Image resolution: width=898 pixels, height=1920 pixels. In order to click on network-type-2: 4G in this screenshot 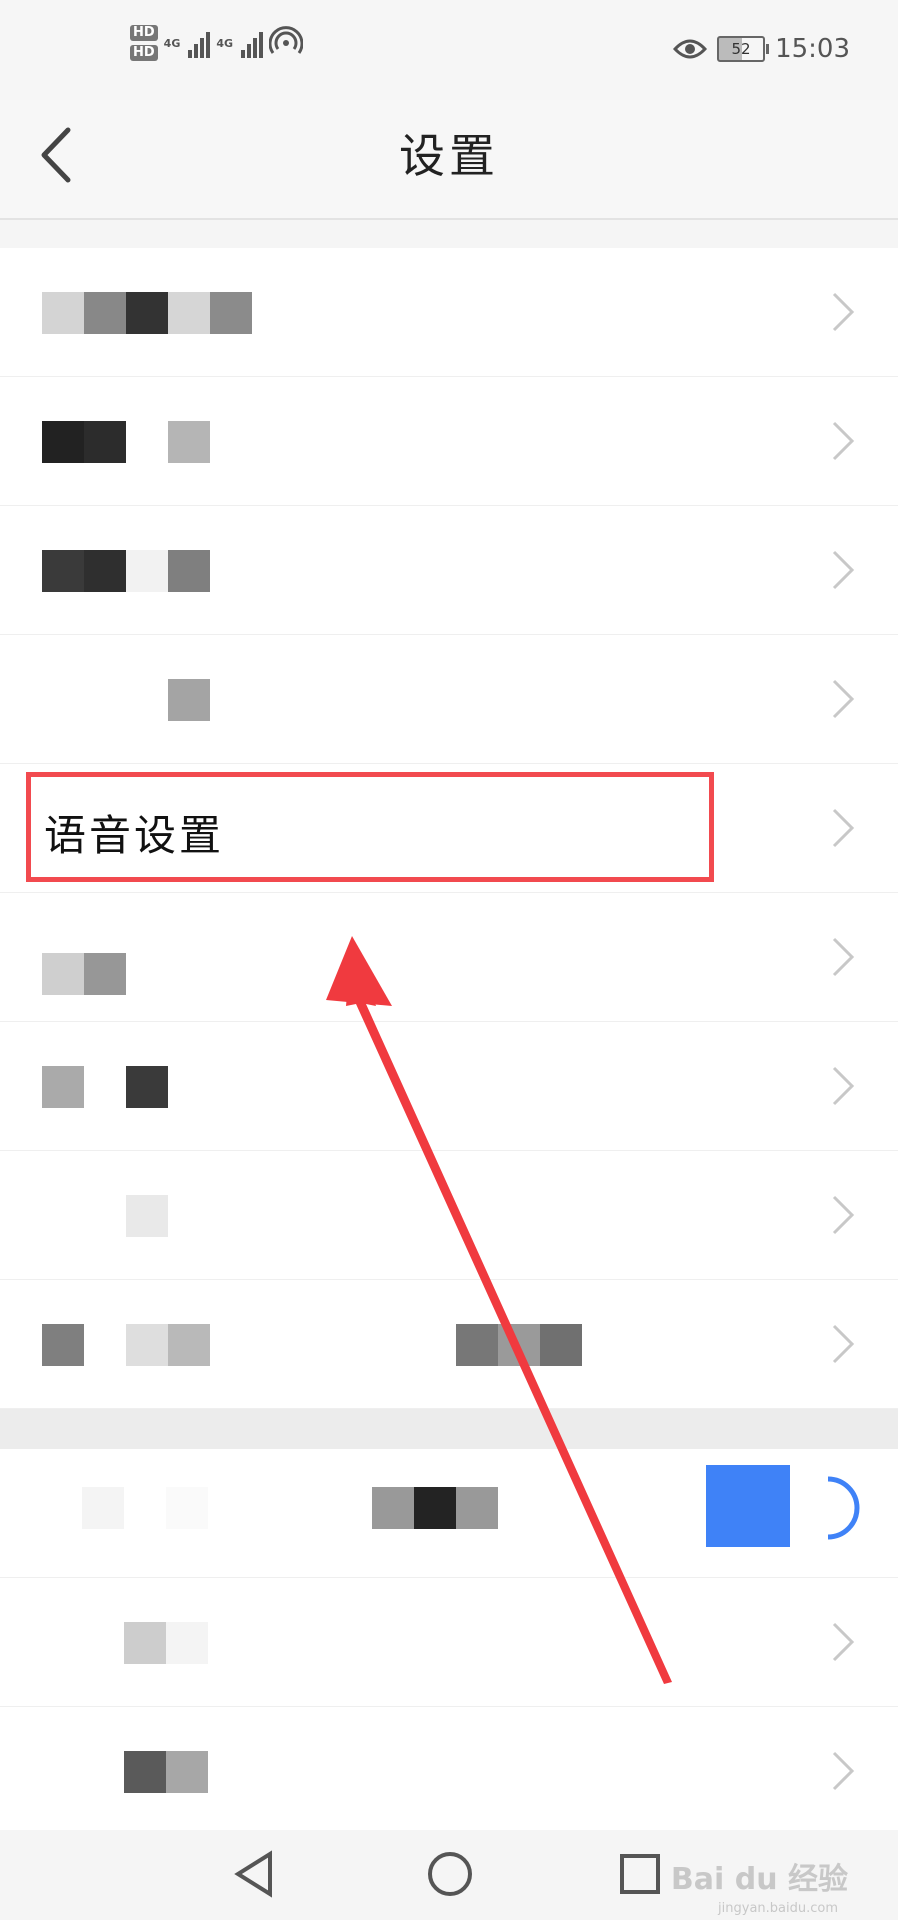, I will do `click(225, 43)`.